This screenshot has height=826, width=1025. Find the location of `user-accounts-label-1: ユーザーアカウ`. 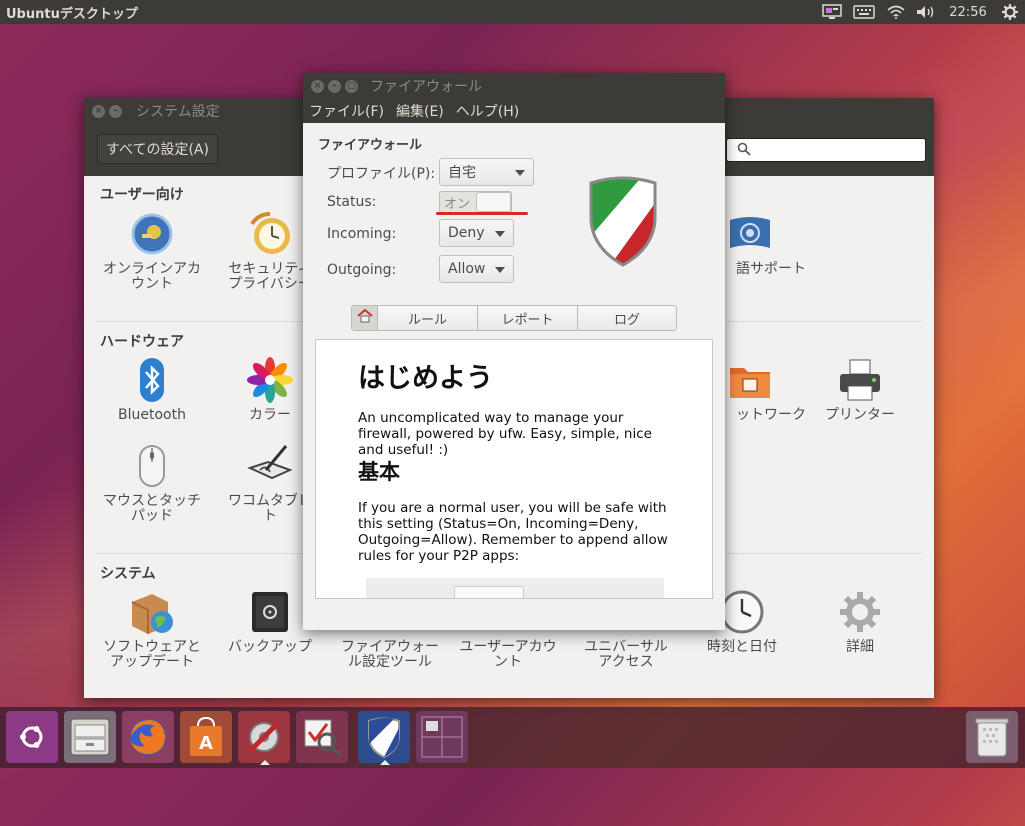

user-accounts-label-1: ユーザーアカウ is located at coordinates (508, 647).